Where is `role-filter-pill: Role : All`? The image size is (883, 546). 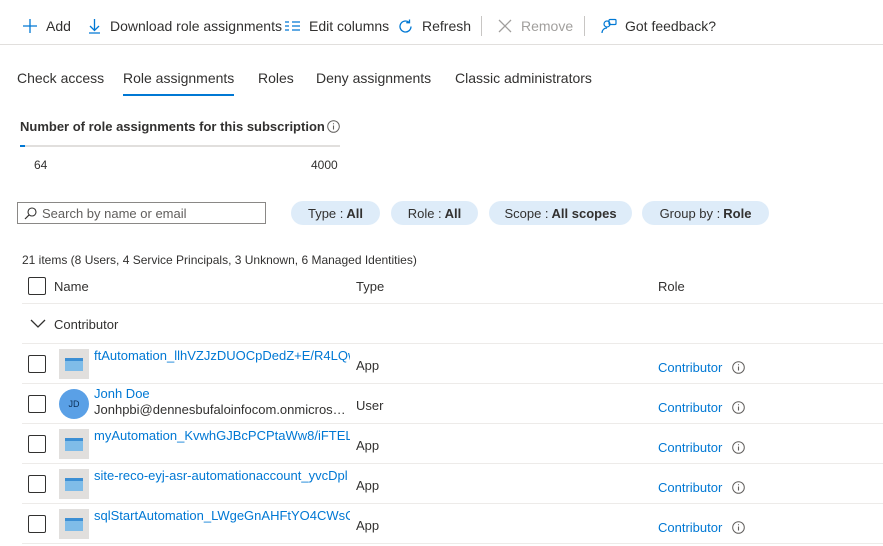 role-filter-pill: Role : All is located at coordinates (434, 213).